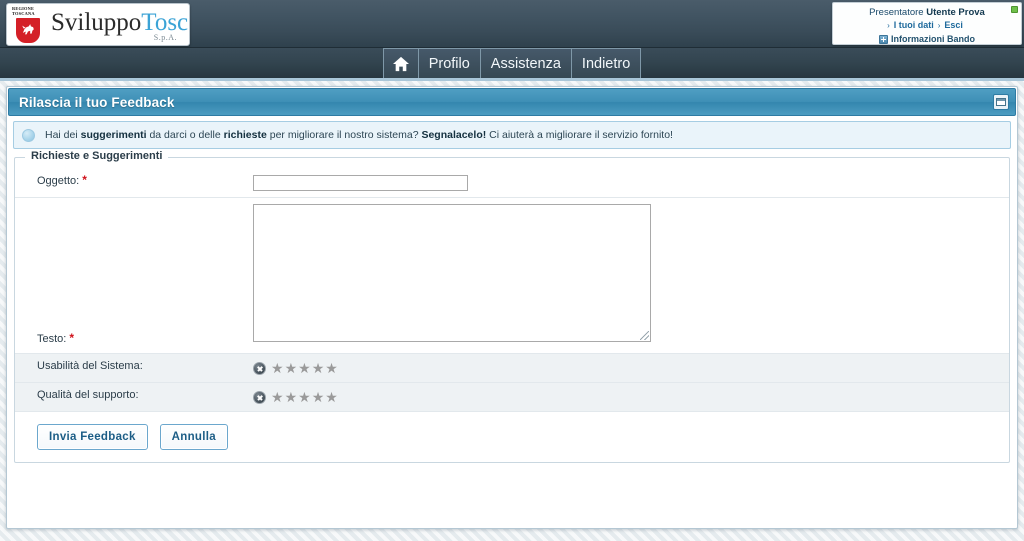 This screenshot has height=541, width=1024. I want to click on crest-line-2: TOSCANA, so click(23, 13).